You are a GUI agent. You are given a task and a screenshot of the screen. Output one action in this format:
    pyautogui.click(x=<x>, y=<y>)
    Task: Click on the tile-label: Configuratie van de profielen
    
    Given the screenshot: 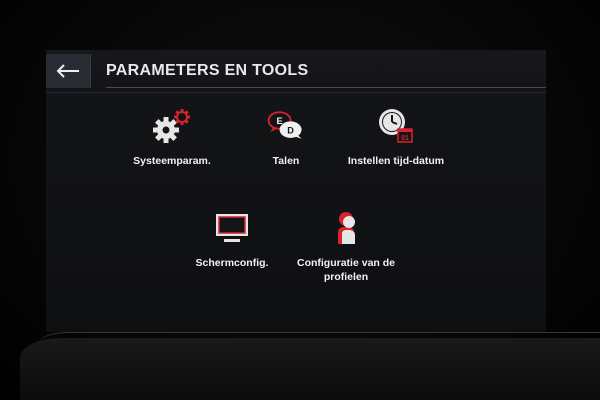 What is the action you would take?
    pyautogui.click(x=345, y=270)
    